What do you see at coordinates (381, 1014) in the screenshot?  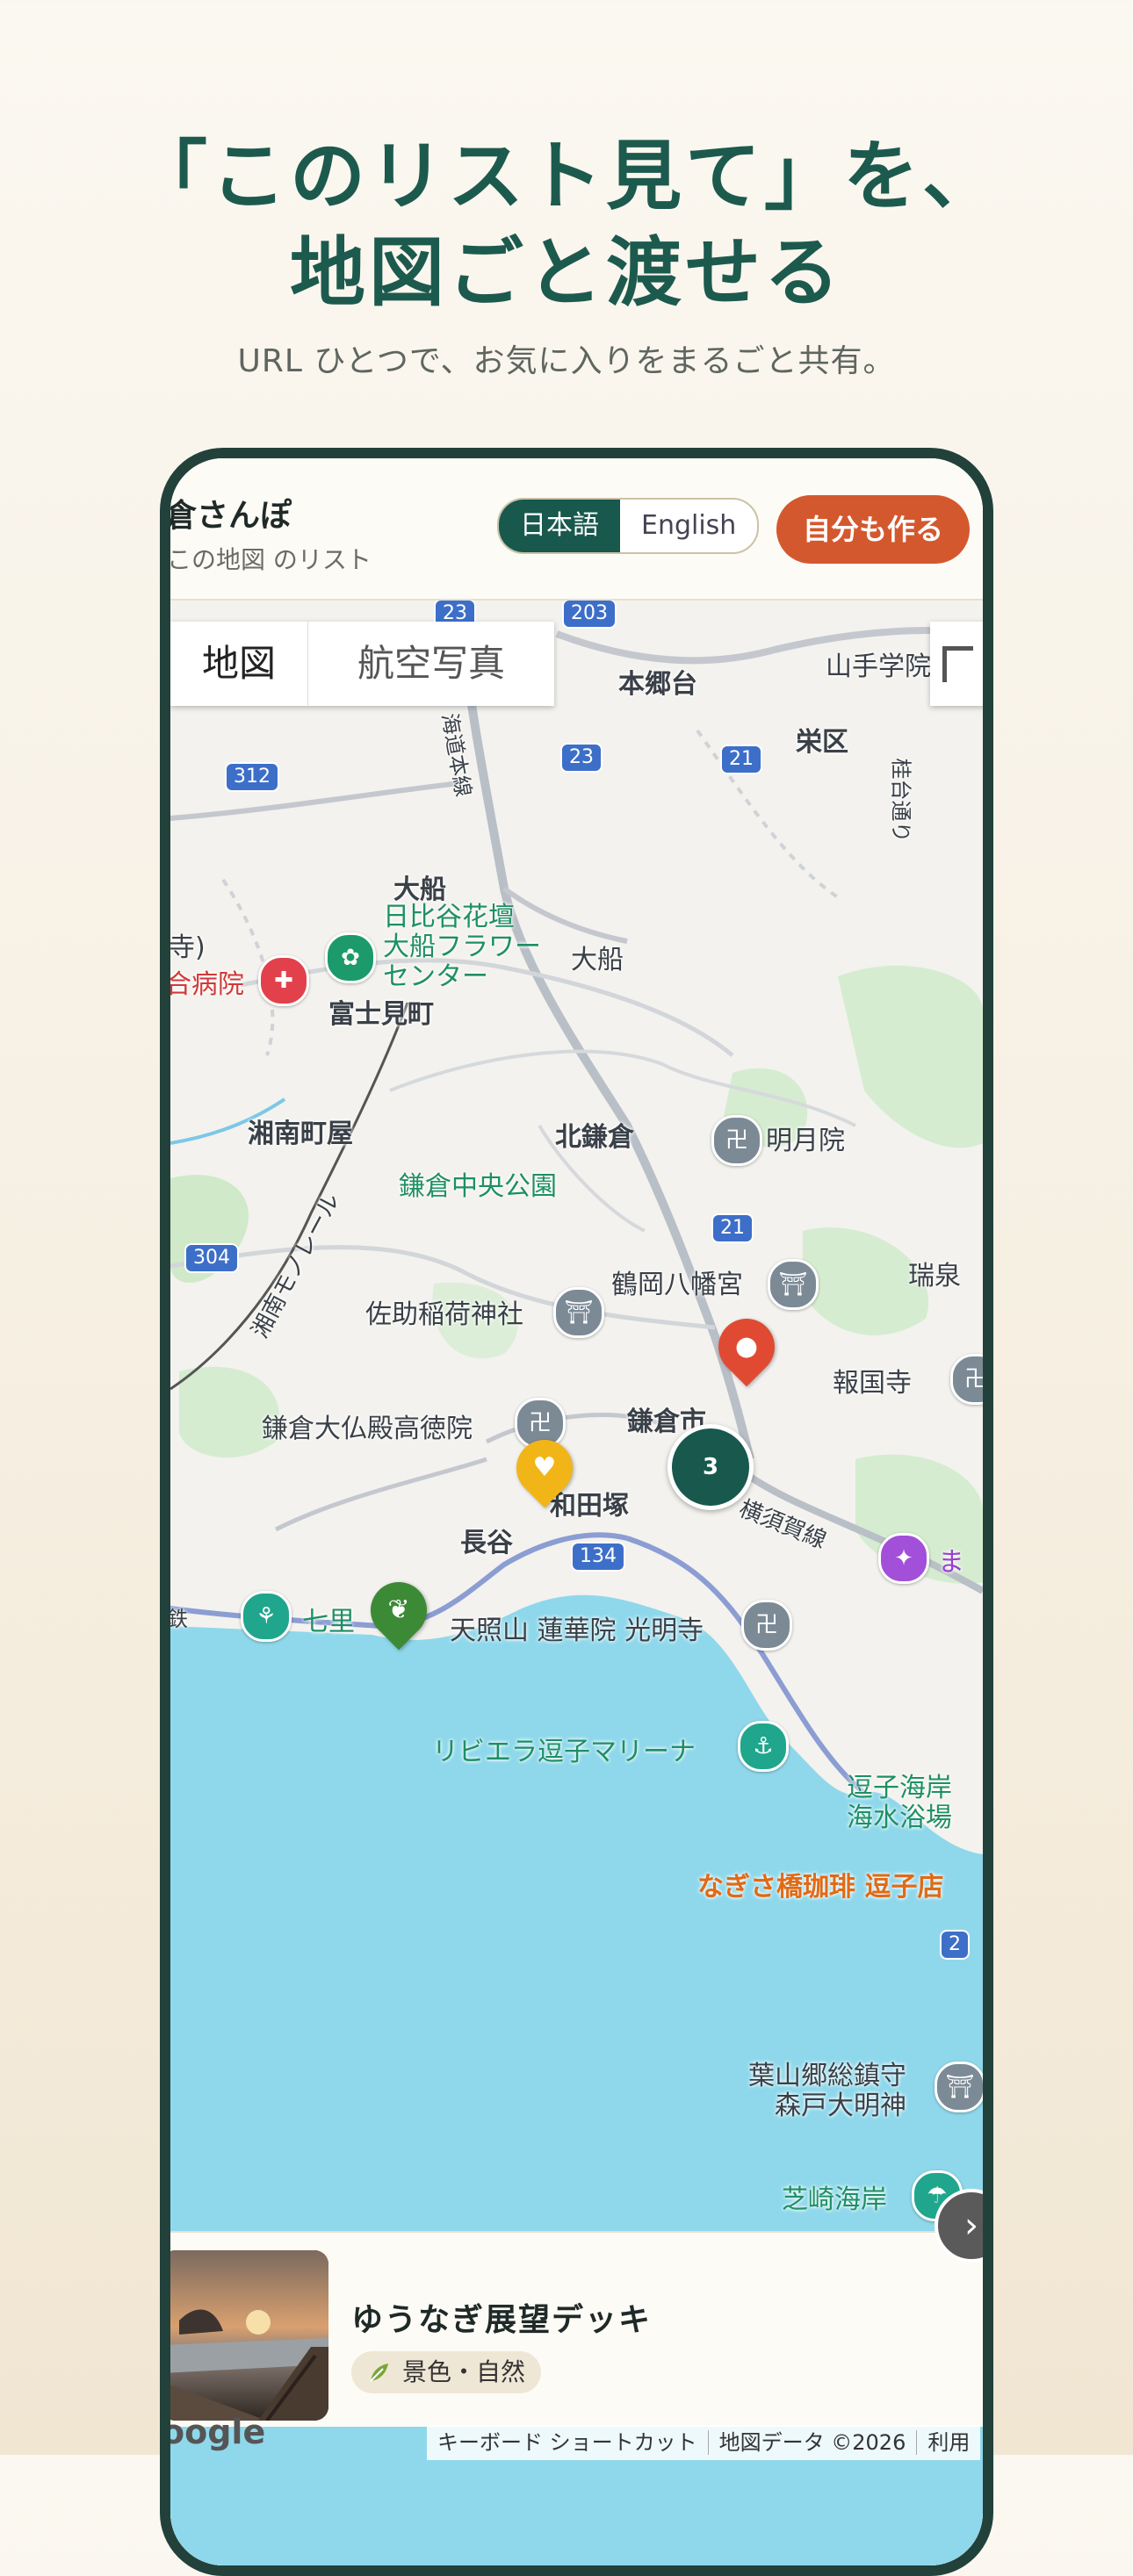 I see `map-label: 富士見町` at bounding box center [381, 1014].